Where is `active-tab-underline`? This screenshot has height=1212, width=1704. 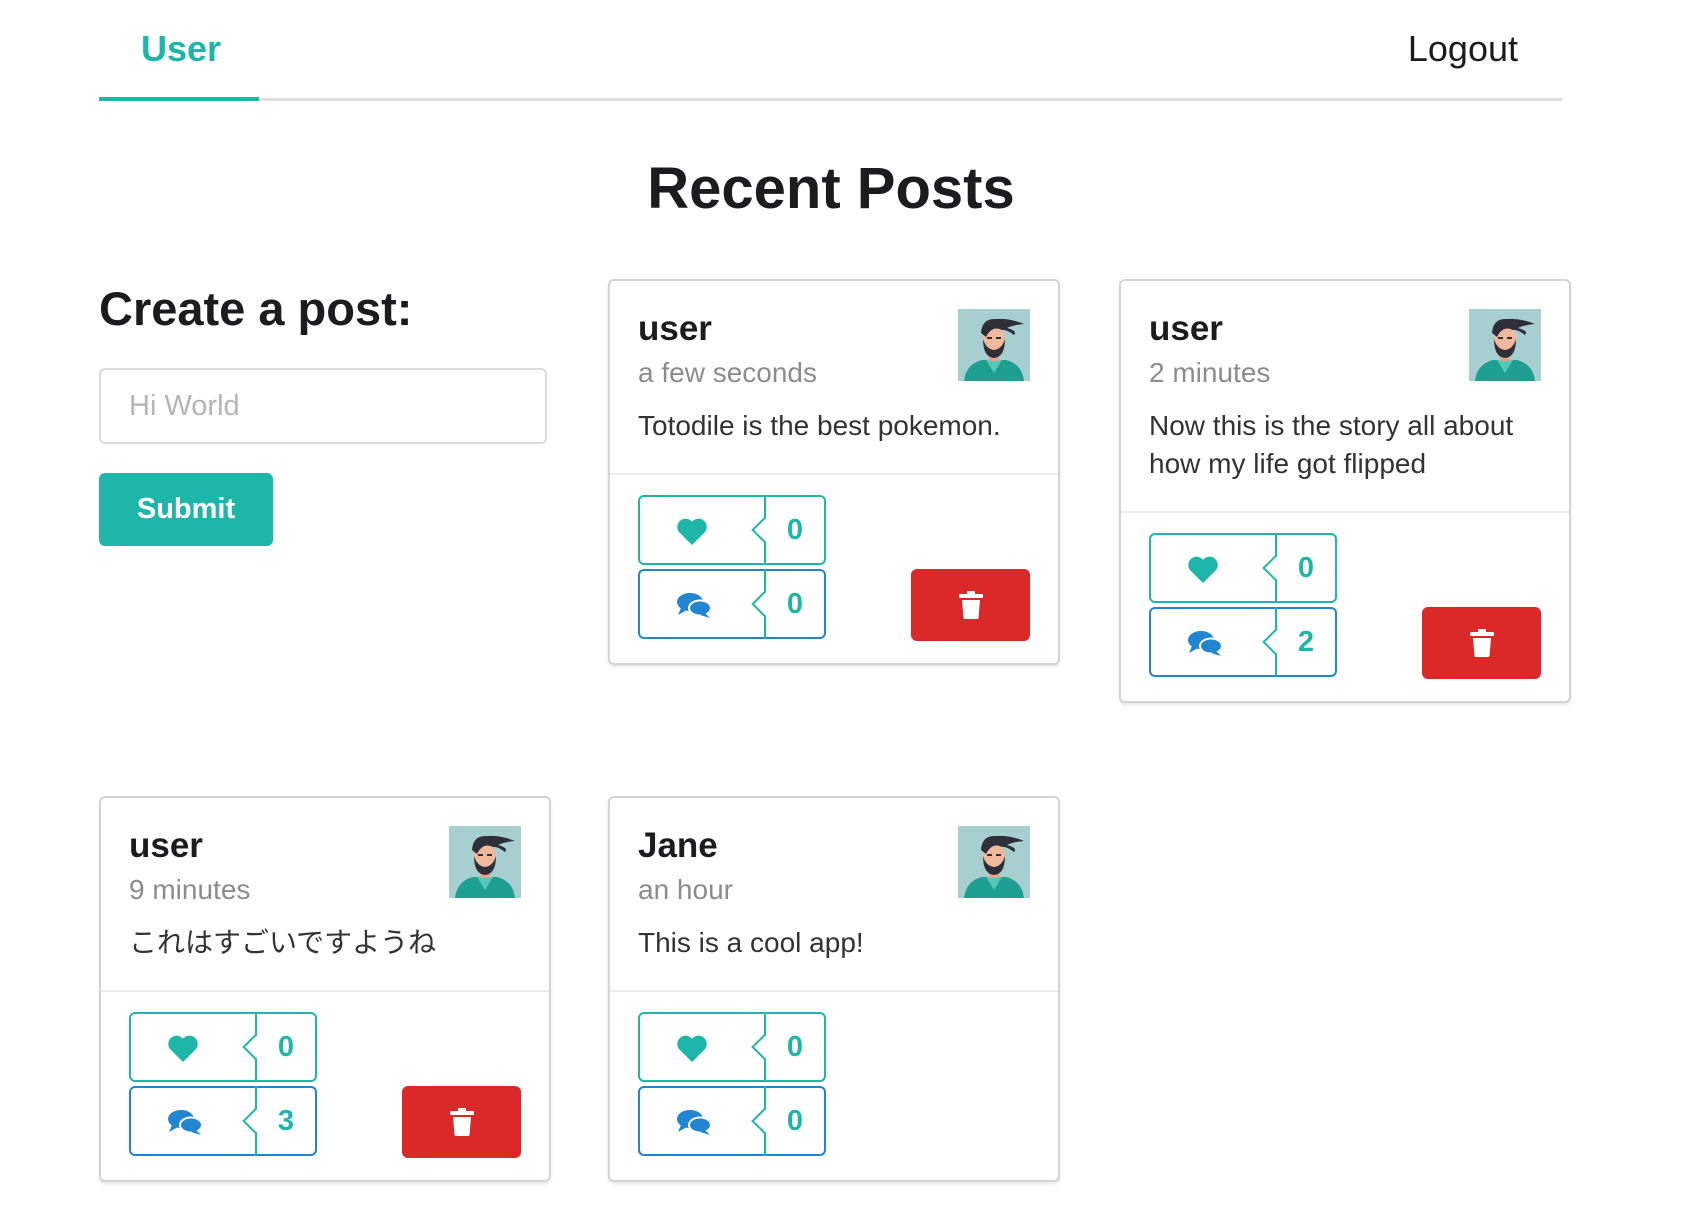 active-tab-underline is located at coordinates (179, 99).